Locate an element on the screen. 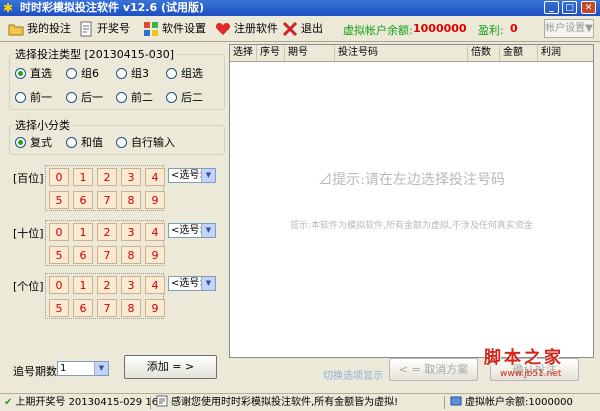  profit-value: 0 is located at coordinates (514, 28).